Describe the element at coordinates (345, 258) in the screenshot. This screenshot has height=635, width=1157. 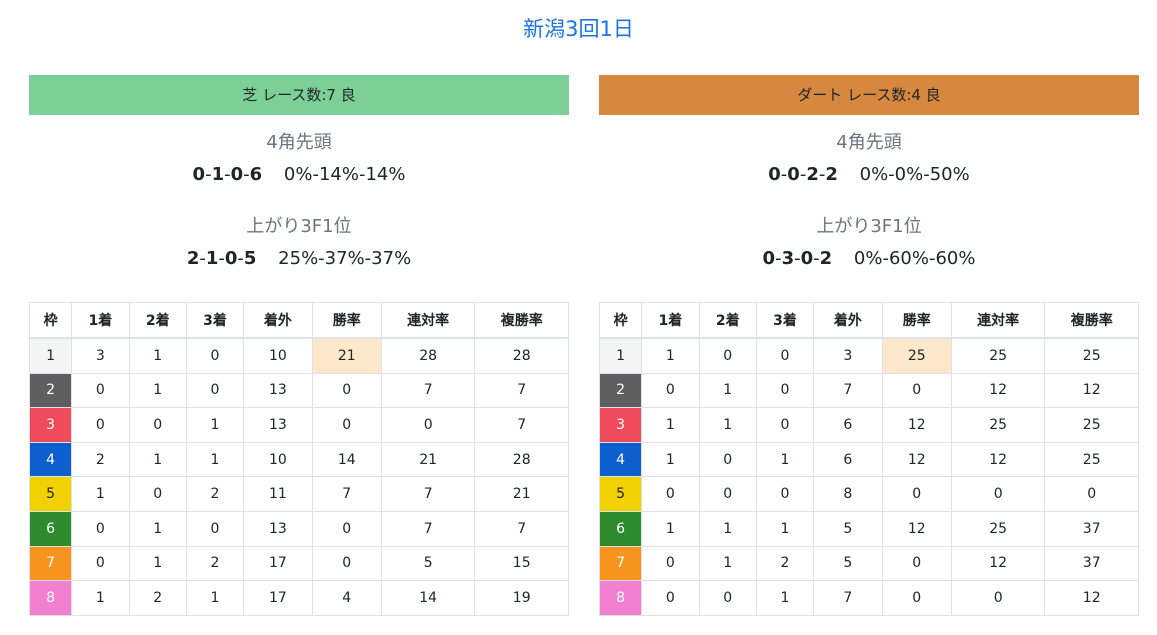
I see `last3f-pct: 25%-37%-37%` at that location.